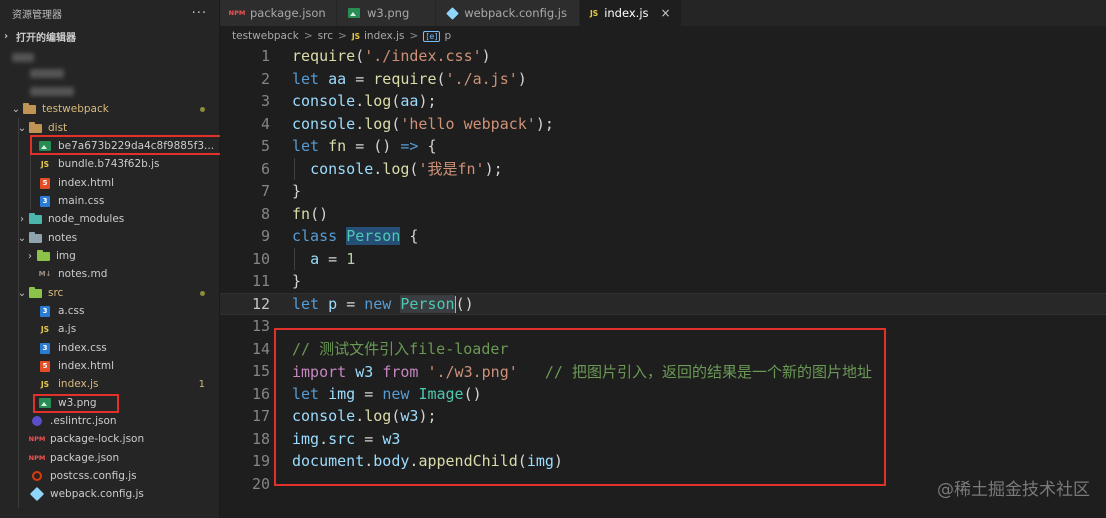  What do you see at coordinates (86, 219) in the screenshot?
I see `tree-label: node_modules` at bounding box center [86, 219].